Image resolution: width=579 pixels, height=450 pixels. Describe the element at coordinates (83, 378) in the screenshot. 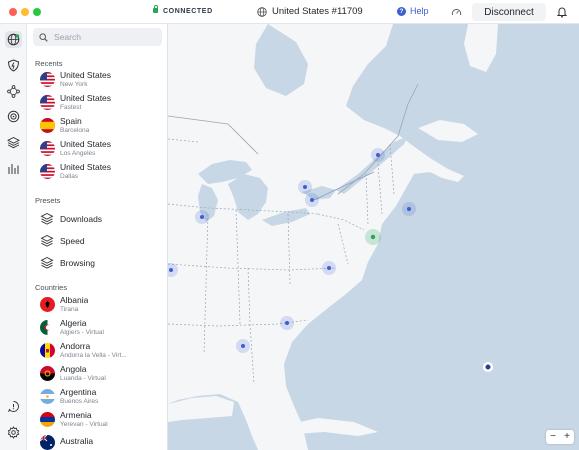

I see `city-name: Luanda - Virtual` at that location.